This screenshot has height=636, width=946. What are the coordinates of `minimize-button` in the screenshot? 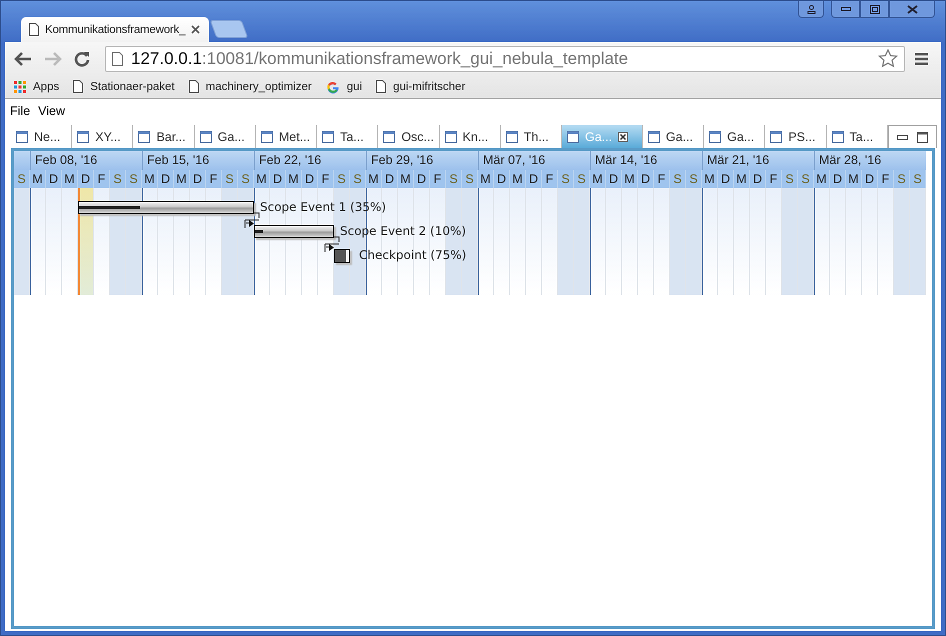 It's located at (845, 9).